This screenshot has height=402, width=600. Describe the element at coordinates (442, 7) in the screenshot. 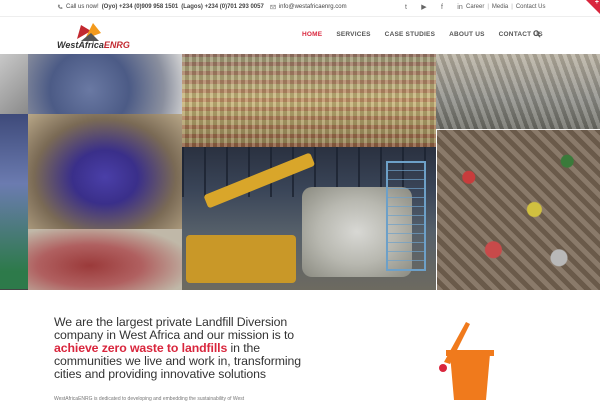

I see `facebook-icon: f` at that location.